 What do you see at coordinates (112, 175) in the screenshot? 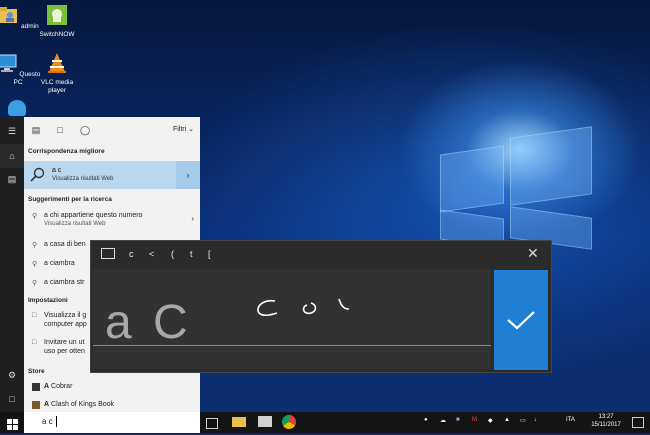
I see `best-match-item: a c Visualizza risultati Web ›` at bounding box center [112, 175].